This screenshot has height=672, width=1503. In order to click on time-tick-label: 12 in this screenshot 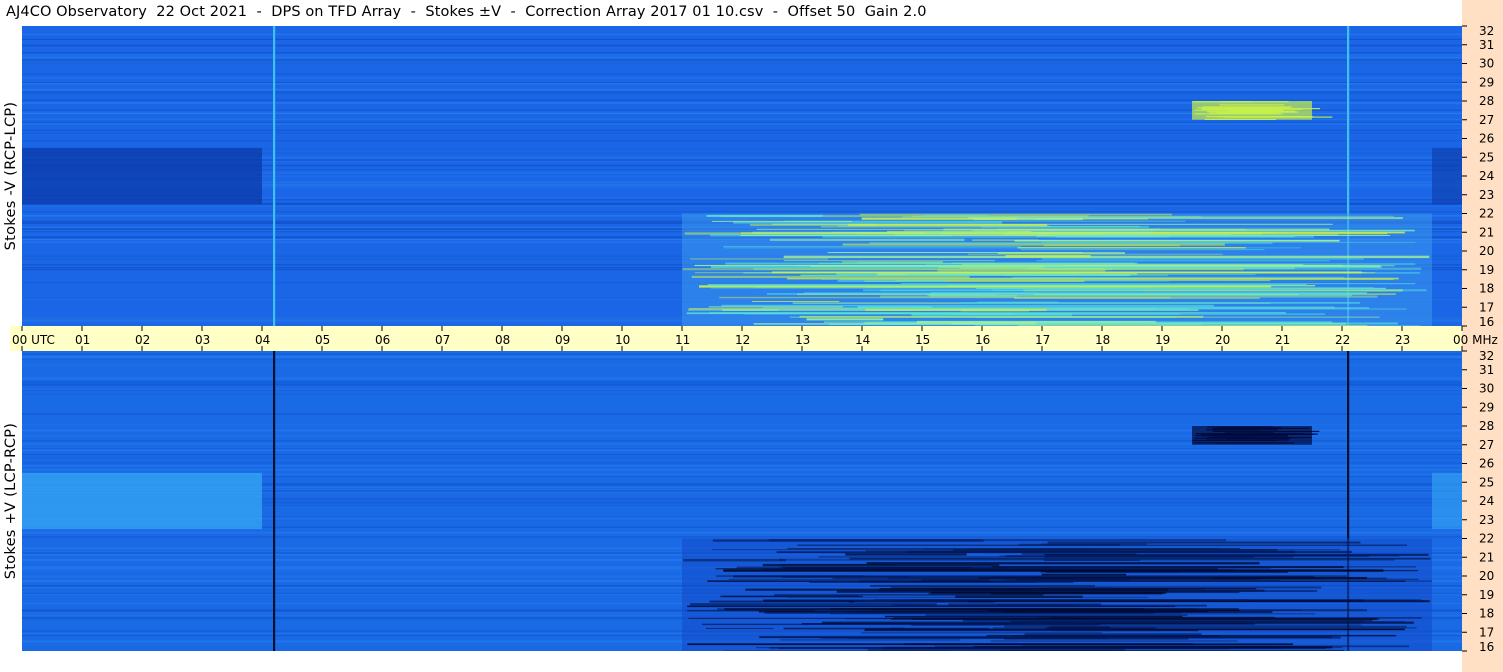, I will do `click(742, 340)`.